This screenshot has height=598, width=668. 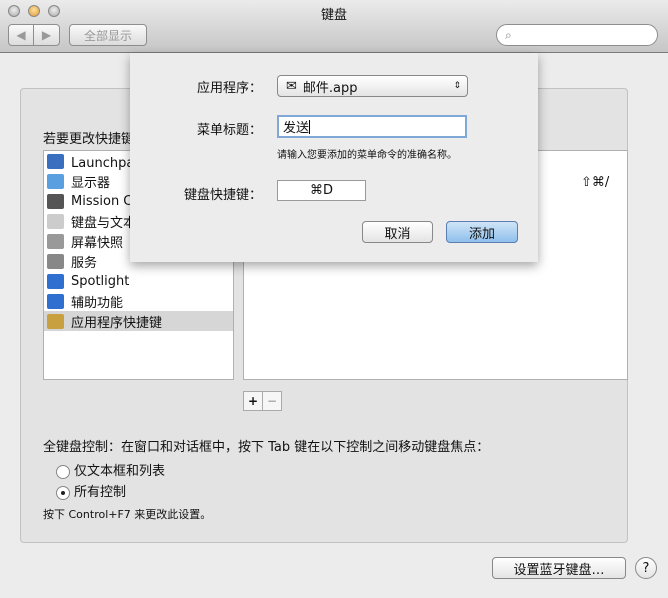 What do you see at coordinates (55, 261) in the screenshot?
I see `gear-icon` at bounding box center [55, 261].